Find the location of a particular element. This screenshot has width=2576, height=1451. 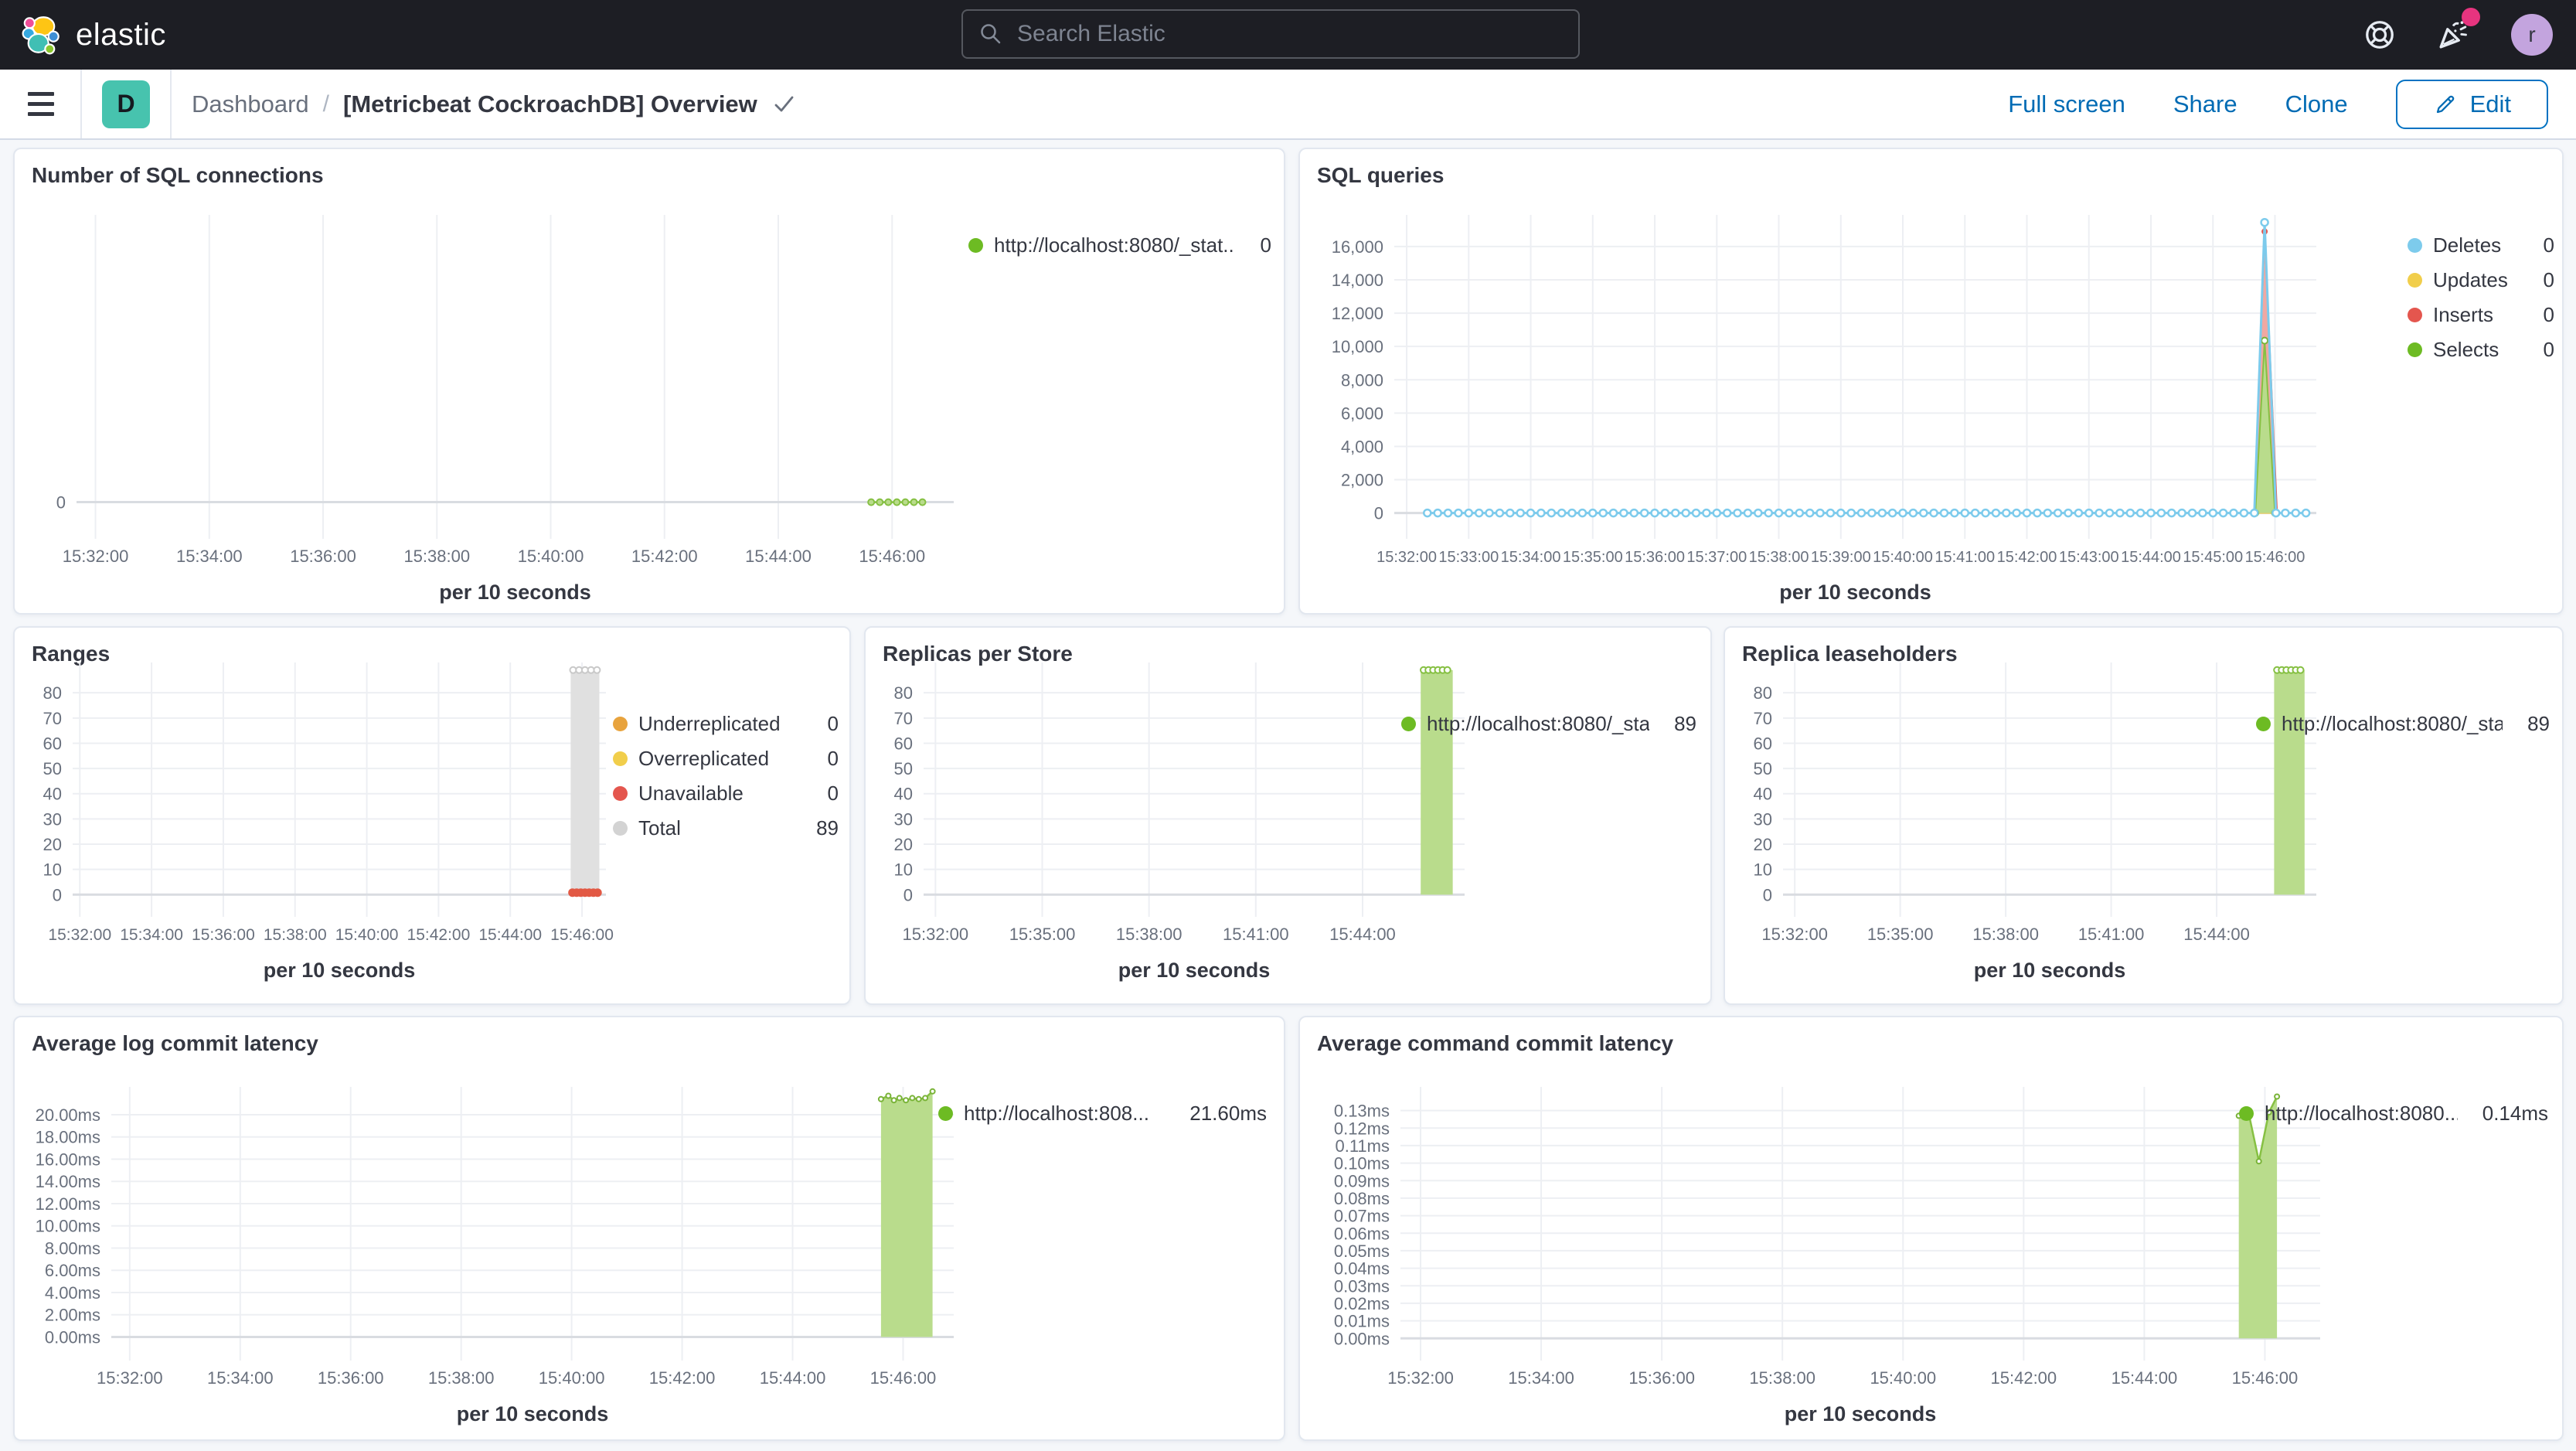

top-navigation-bar: elastic Search Elastic r is located at coordinates (1288, 35).